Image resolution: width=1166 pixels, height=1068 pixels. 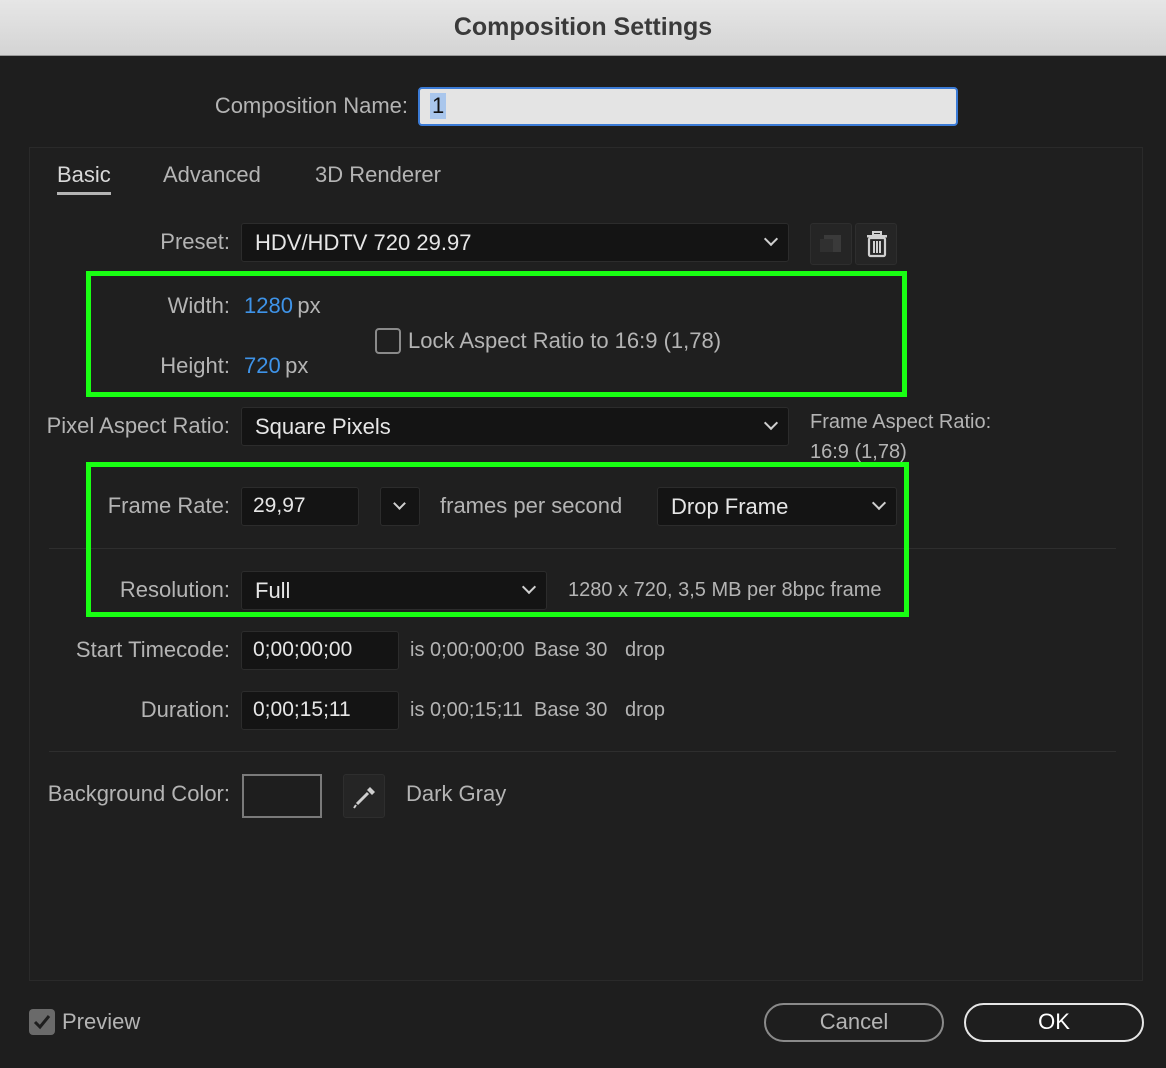 I want to click on eyedropper-icon, so click(x=364, y=798).